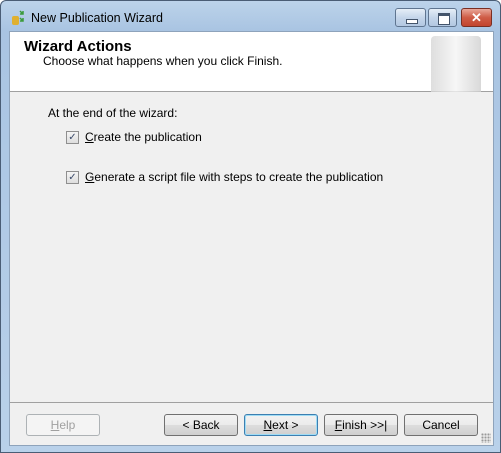 The image size is (501, 453). What do you see at coordinates (251, 402) in the screenshot?
I see `footer-divider` at bounding box center [251, 402].